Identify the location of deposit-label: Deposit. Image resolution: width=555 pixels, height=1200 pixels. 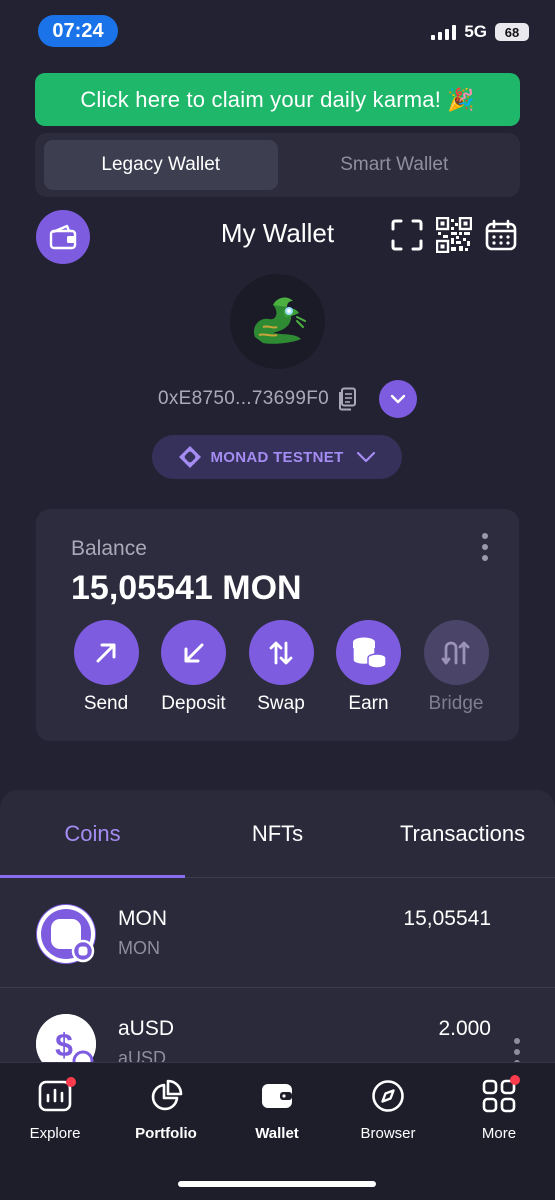
(193, 703).